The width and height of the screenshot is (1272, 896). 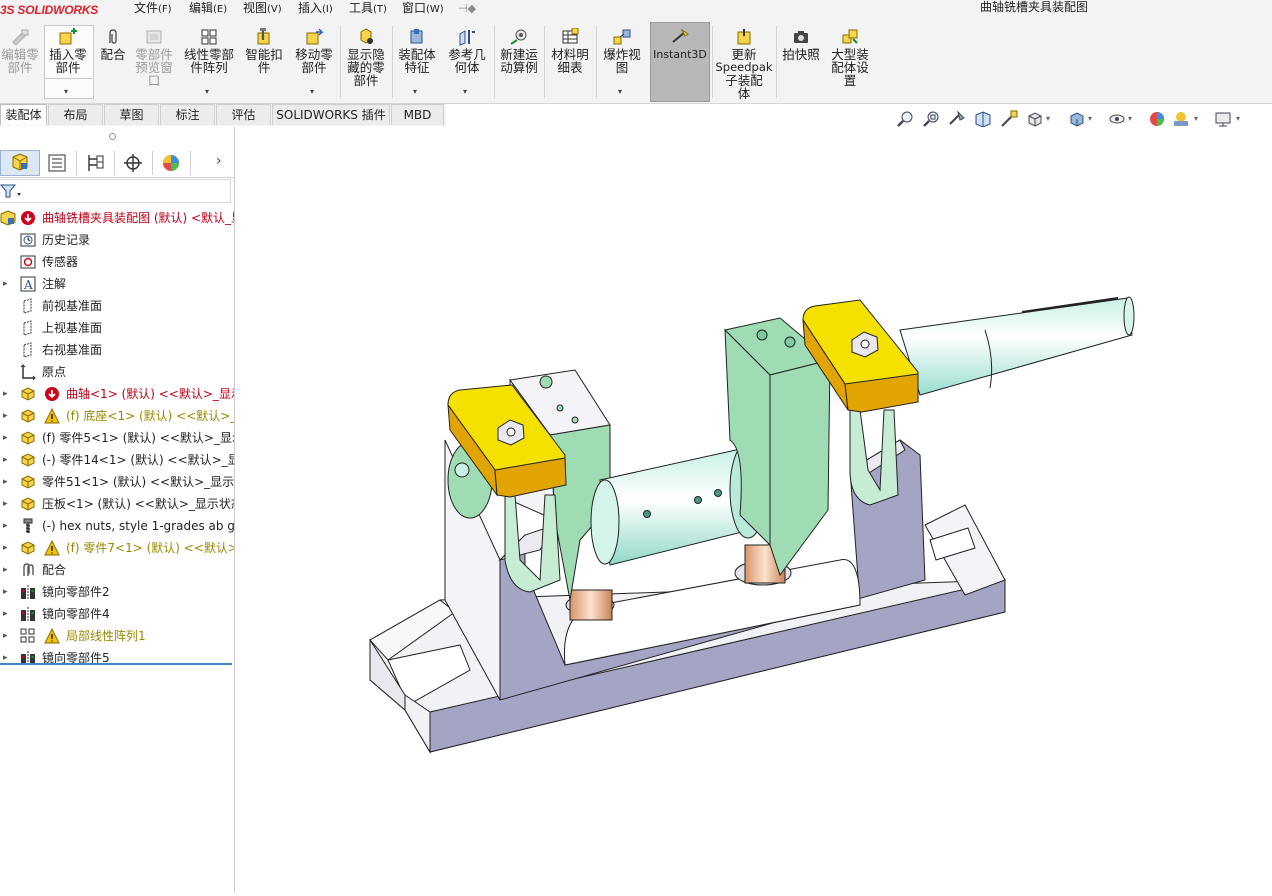 What do you see at coordinates (75, 114) in the screenshot?
I see `tab-layout: 布局` at bounding box center [75, 114].